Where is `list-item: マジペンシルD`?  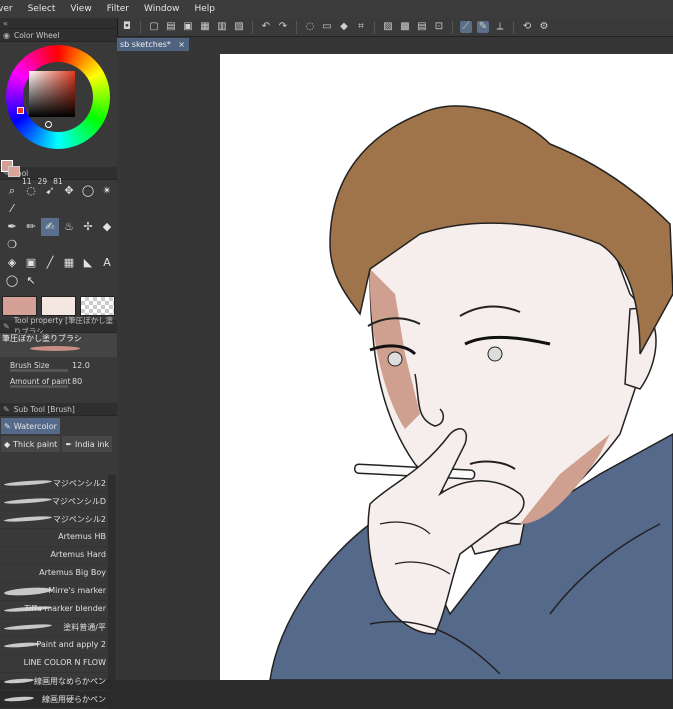
list-item: マジペンシルD is located at coordinates (54, 502).